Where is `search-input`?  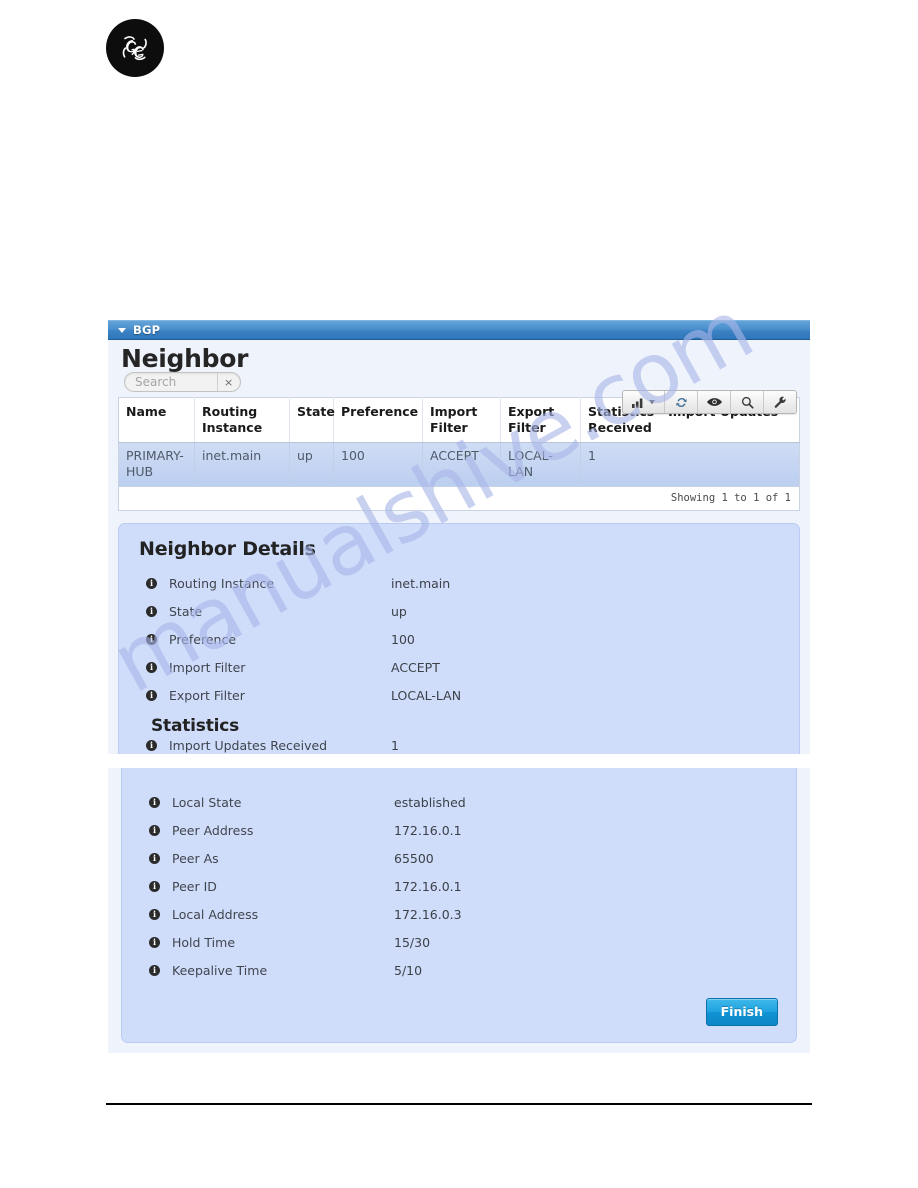 search-input is located at coordinates (171, 382).